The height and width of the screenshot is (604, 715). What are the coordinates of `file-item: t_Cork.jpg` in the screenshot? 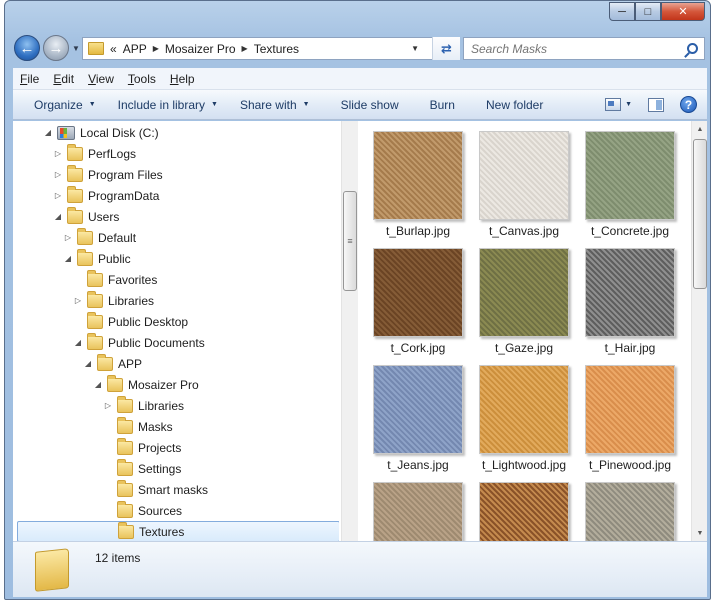 It's located at (413, 297).